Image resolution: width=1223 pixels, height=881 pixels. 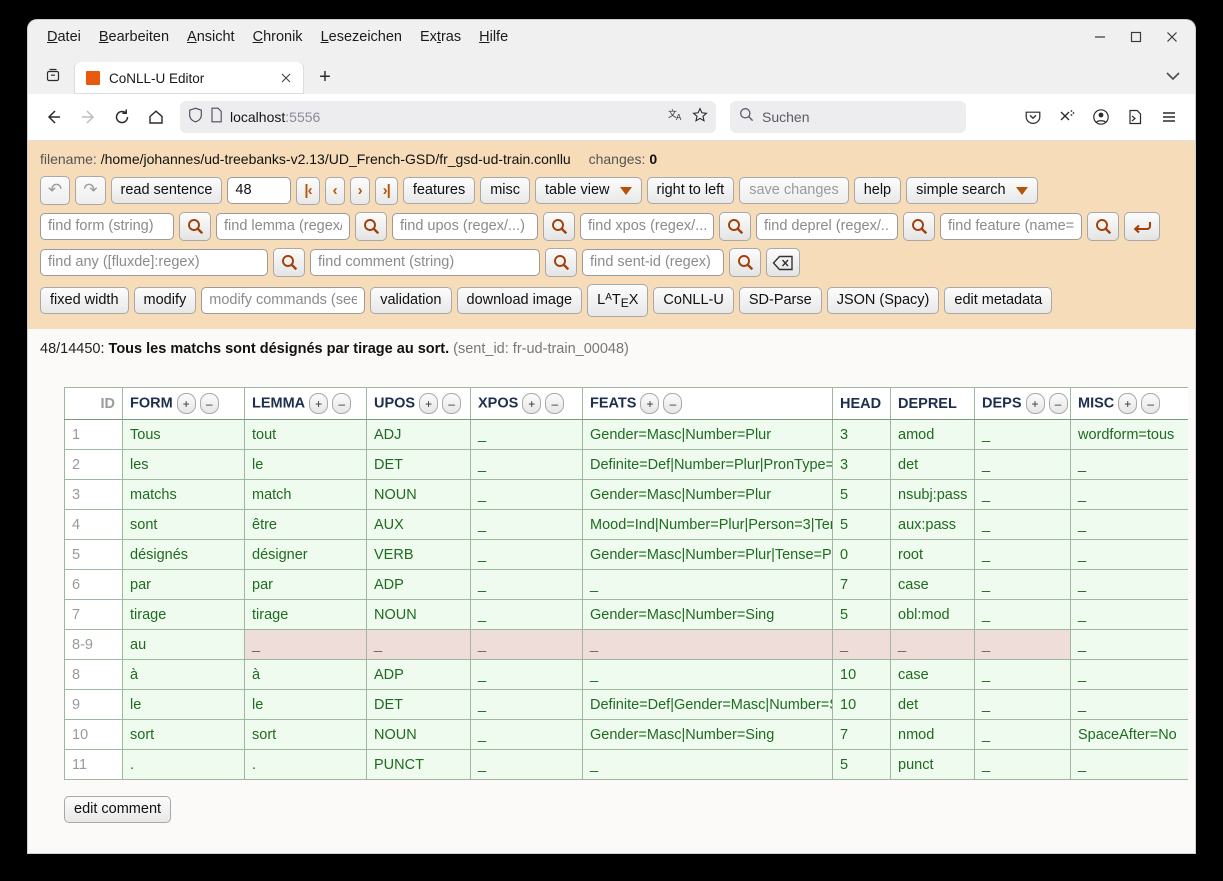 I want to click on read-sentence-button: read sentence, so click(x=166, y=190).